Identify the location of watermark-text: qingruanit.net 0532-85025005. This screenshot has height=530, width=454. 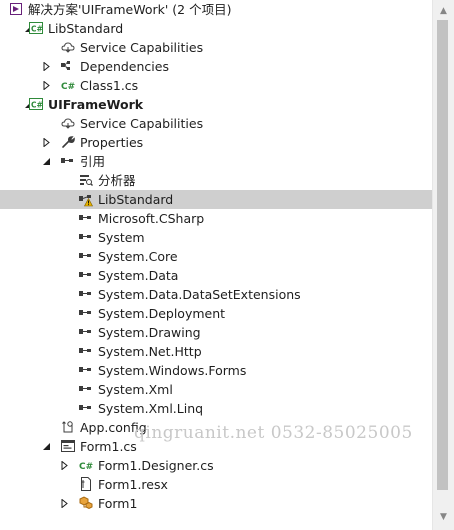
(273, 433).